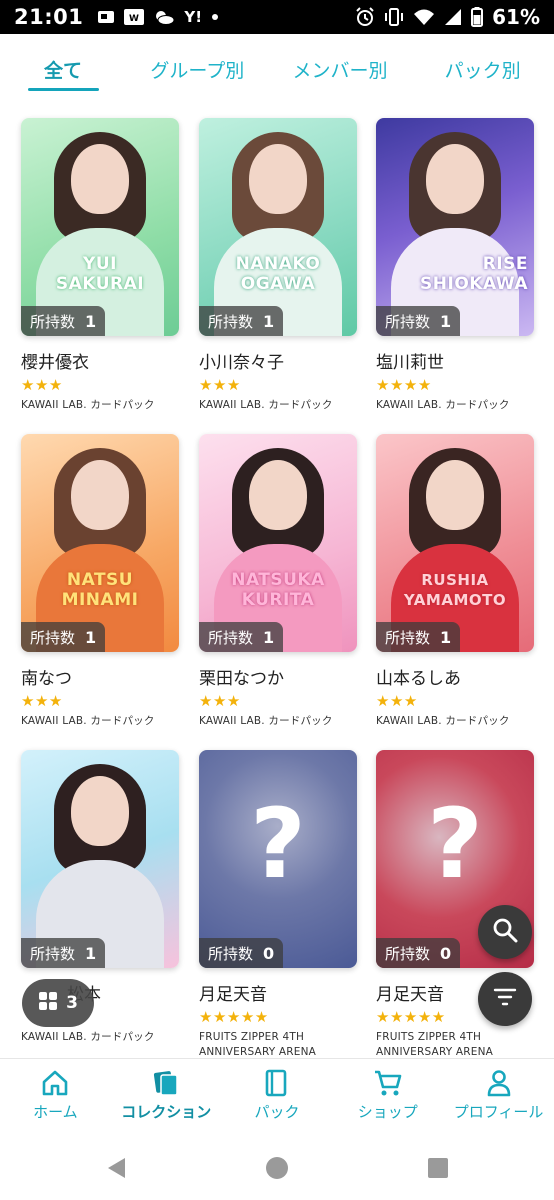 The width and height of the screenshot is (554, 1200). What do you see at coordinates (100, 543) in the screenshot?
I see `card-image: NATSU MINAMI 所持数 1` at bounding box center [100, 543].